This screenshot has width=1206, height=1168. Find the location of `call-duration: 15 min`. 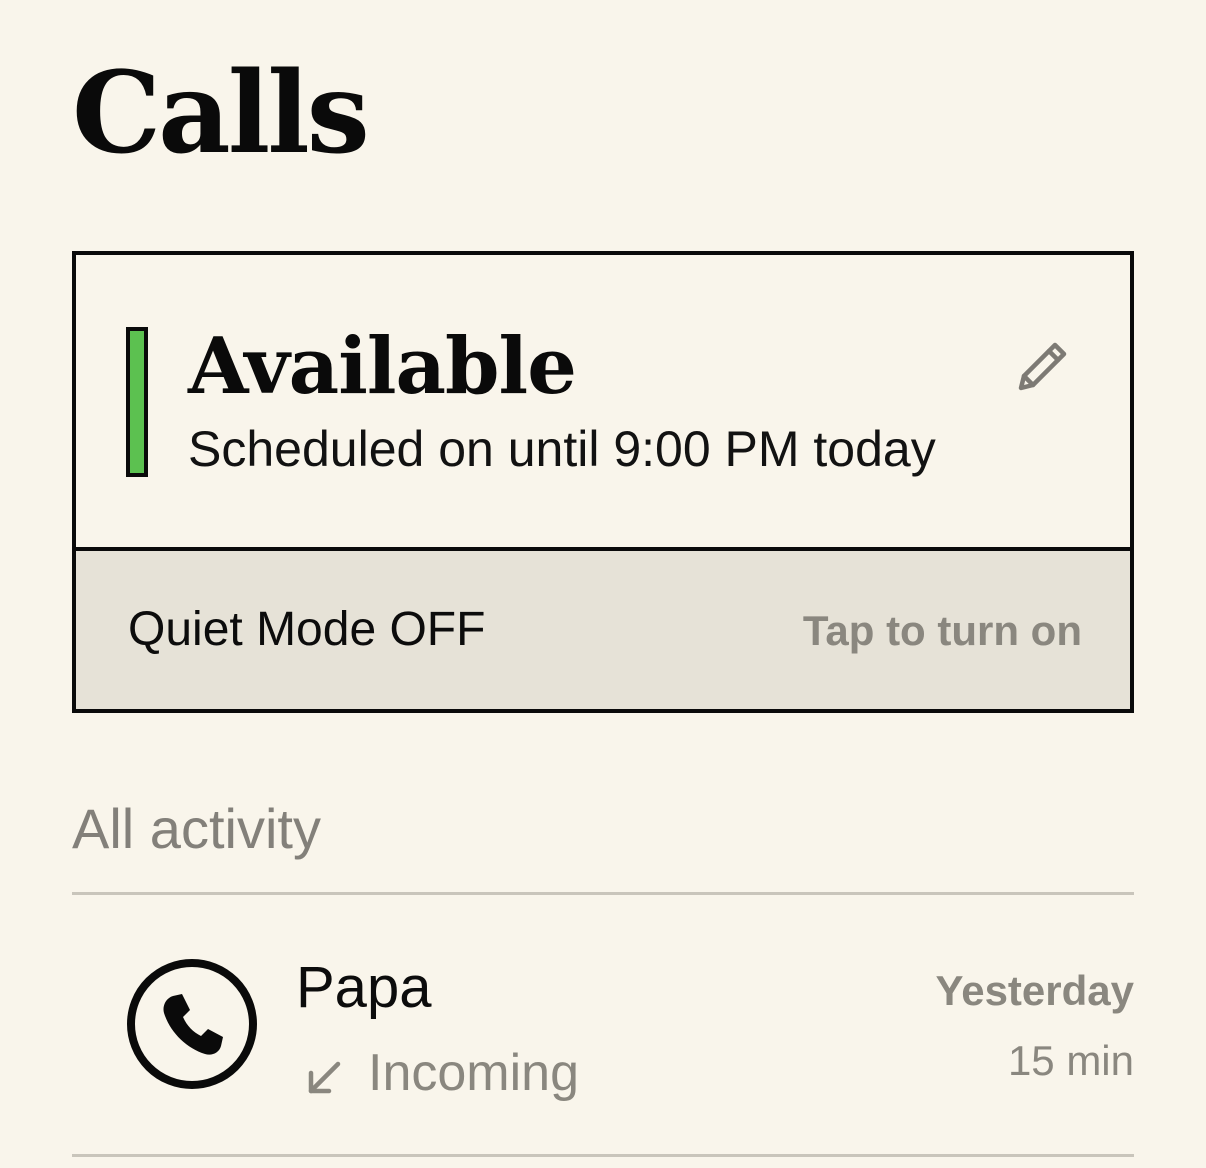

call-duration: 15 min is located at coordinates (1070, 1060).